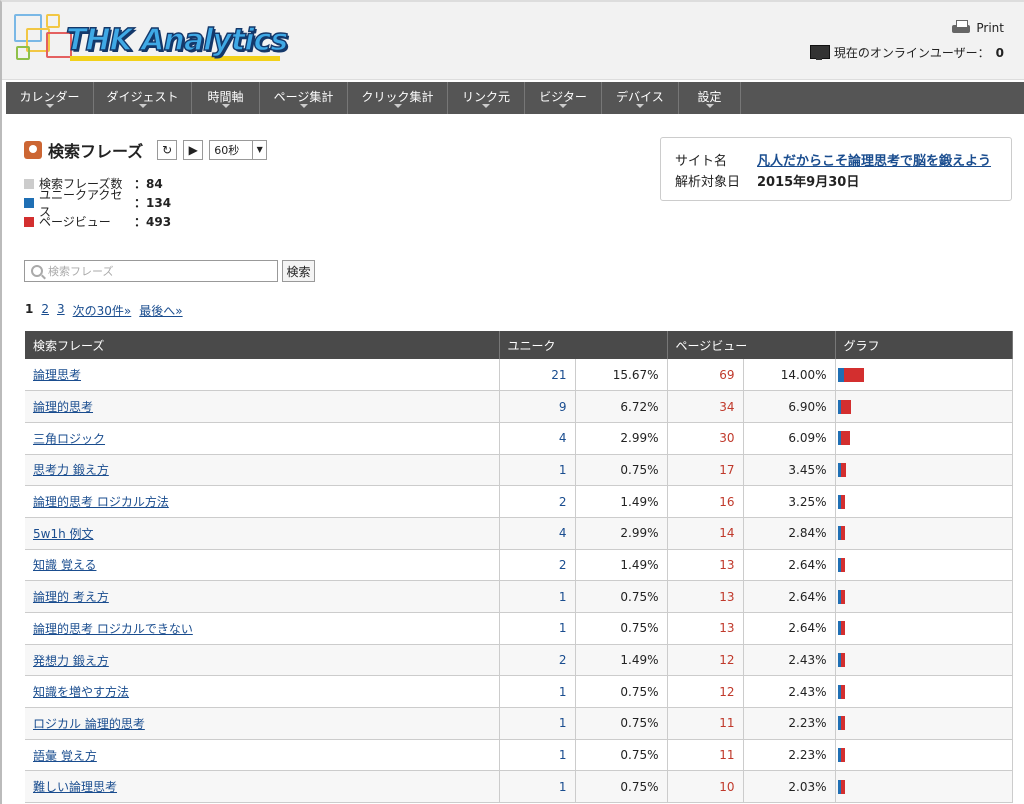  I want to click on logo: THK Analytics, so click(150, 41).